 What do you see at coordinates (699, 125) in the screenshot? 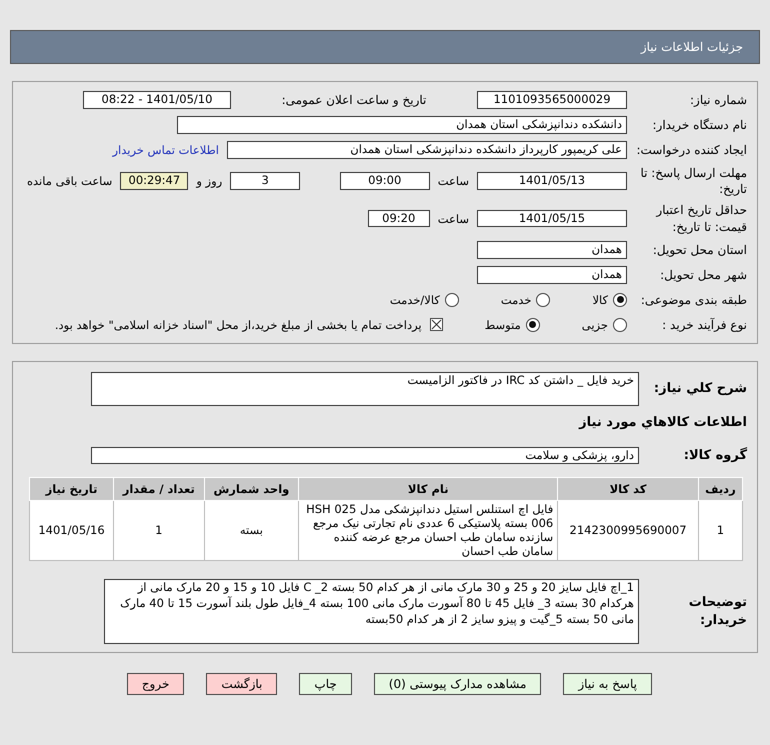
I see `field-label: نام دستگاه خریدار:` at bounding box center [699, 125].